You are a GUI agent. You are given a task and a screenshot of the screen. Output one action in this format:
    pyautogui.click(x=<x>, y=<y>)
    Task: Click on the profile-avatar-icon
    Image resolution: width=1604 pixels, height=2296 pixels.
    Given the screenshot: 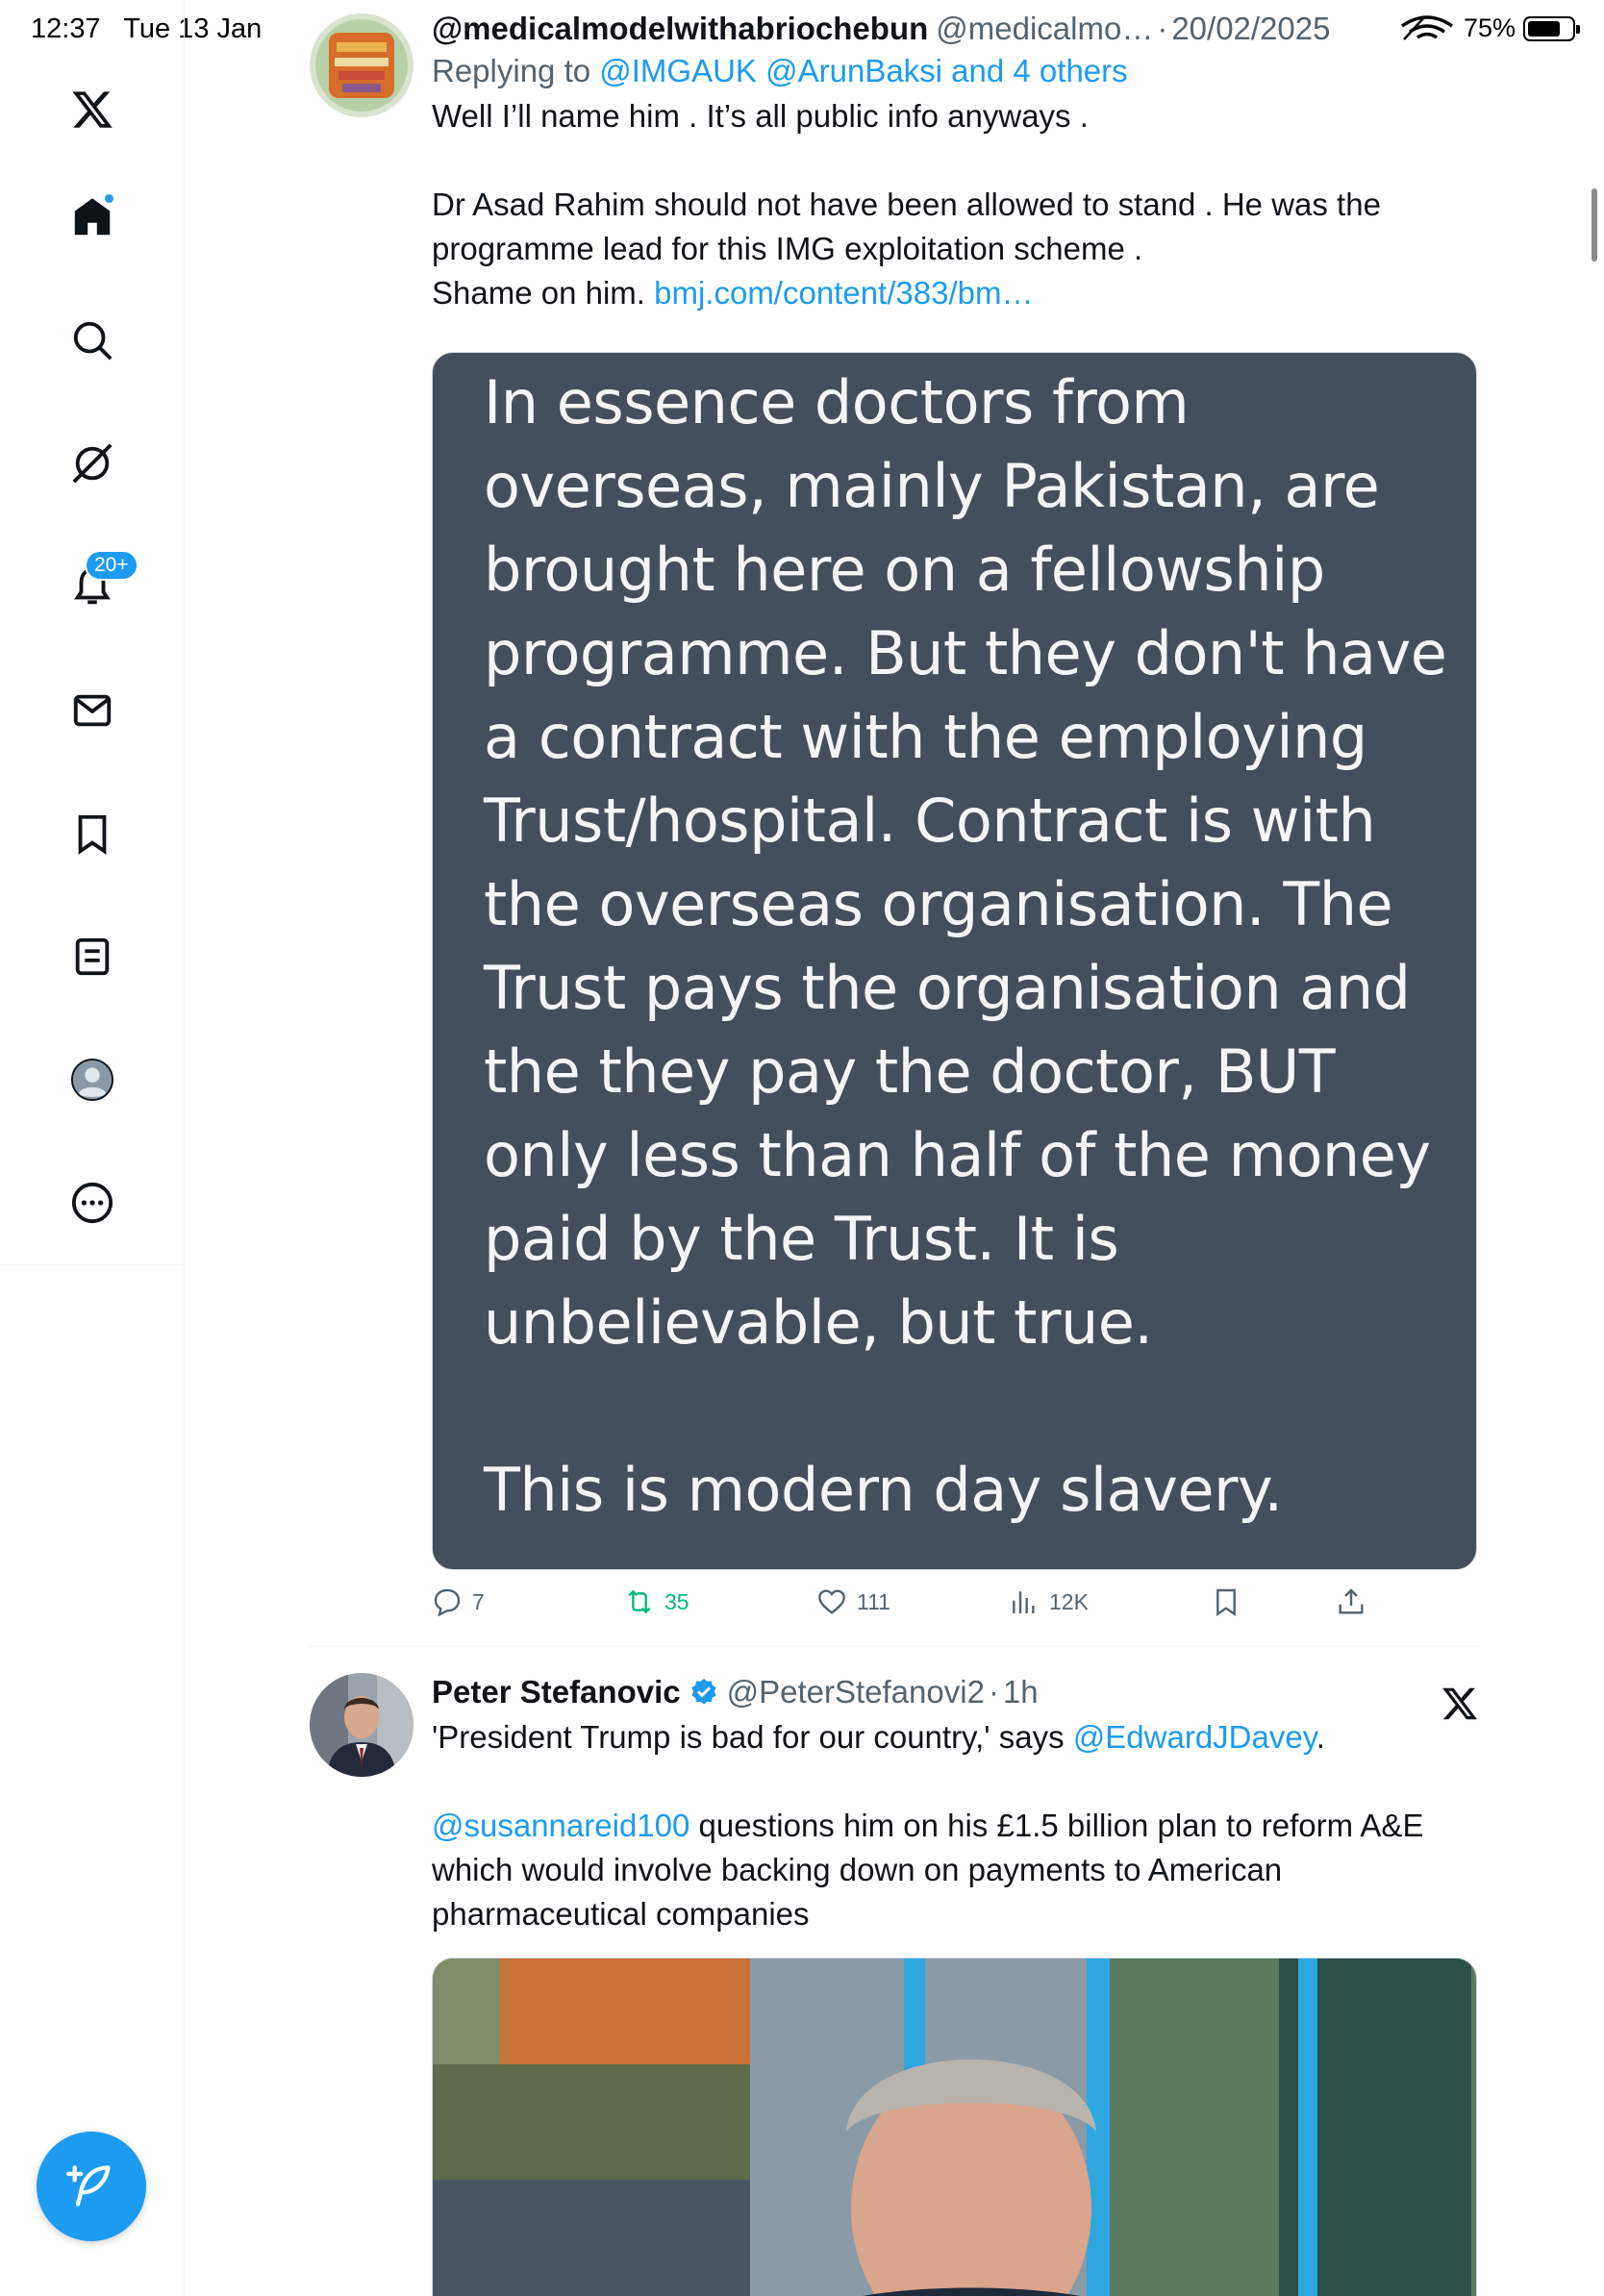 What is the action you would take?
    pyautogui.click(x=92, y=1080)
    